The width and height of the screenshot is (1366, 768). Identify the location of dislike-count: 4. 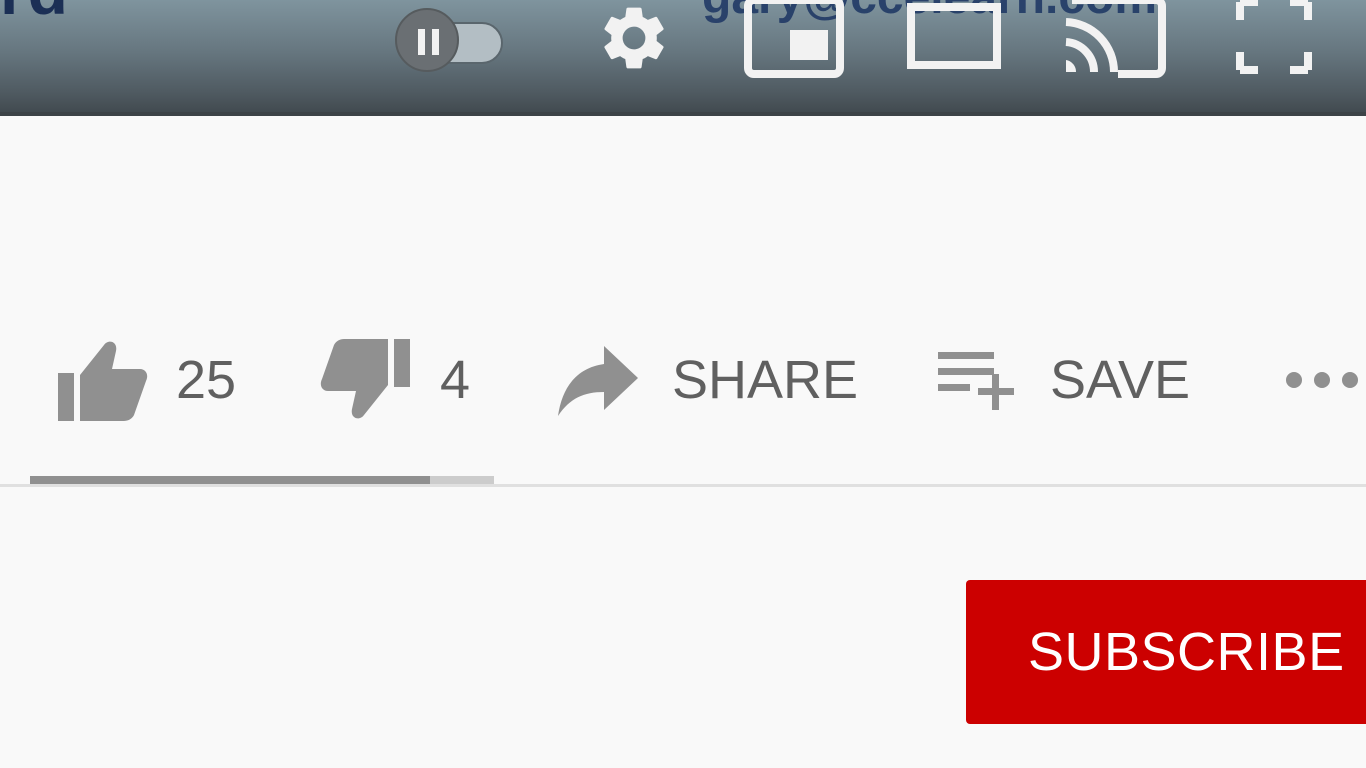
(455, 380).